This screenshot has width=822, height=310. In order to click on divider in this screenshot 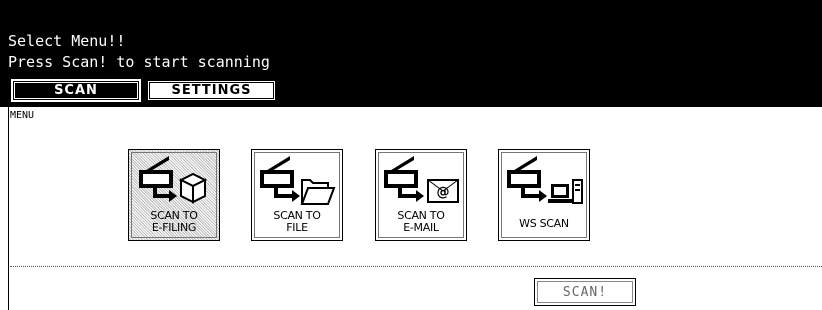, I will do `click(416, 266)`.